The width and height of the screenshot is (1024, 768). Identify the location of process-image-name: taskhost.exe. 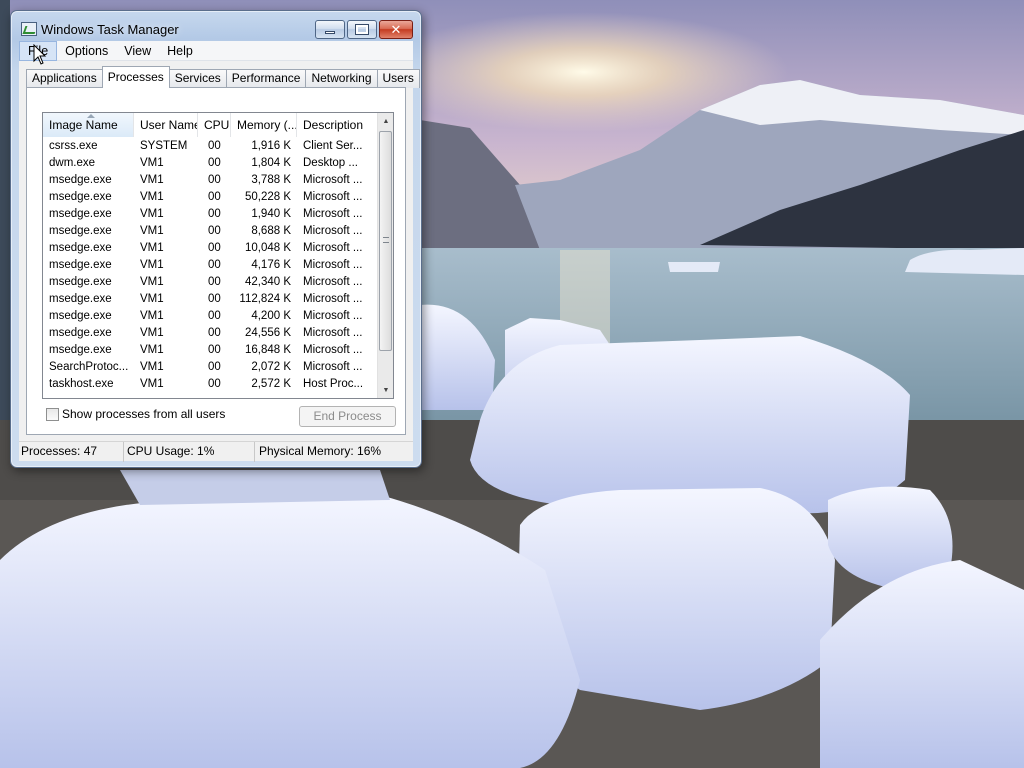
(81, 384).